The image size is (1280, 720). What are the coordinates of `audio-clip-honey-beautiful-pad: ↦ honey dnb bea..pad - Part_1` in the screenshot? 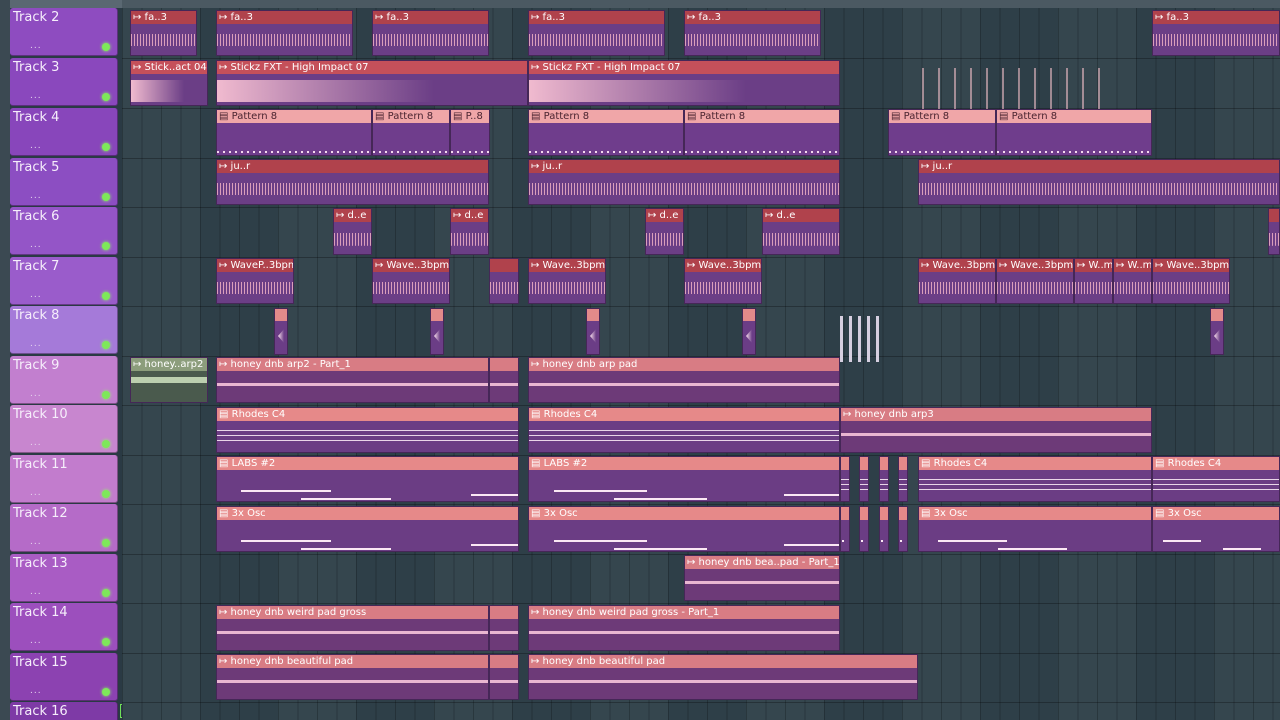 It's located at (762, 578).